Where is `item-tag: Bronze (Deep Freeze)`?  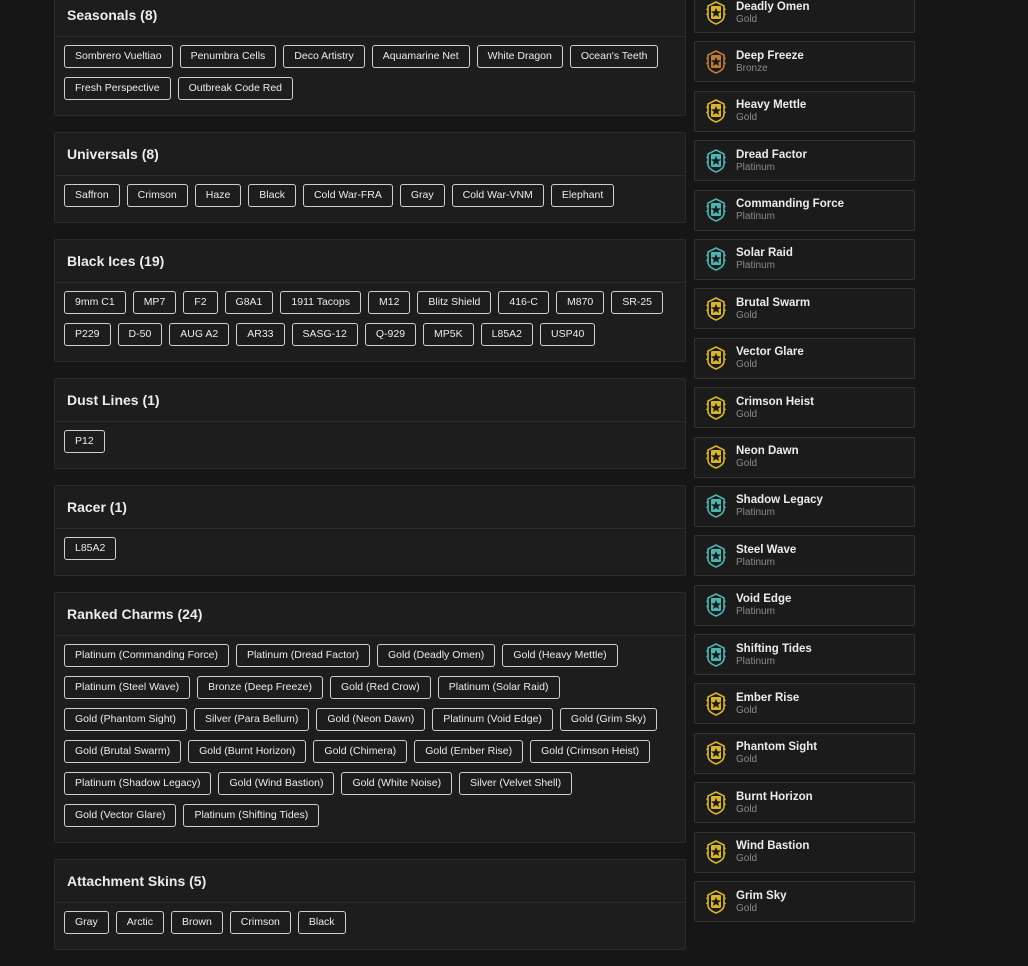 item-tag: Bronze (Deep Freeze) is located at coordinates (260, 687).